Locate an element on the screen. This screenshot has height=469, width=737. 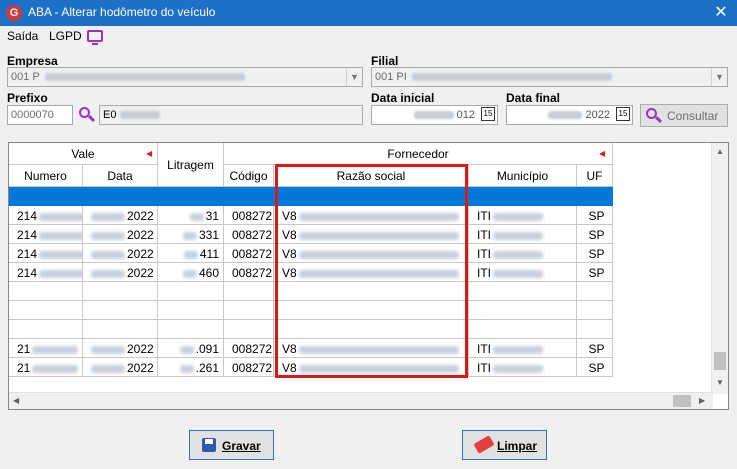
prefixo-input: 0000070 is located at coordinates (40, 115).